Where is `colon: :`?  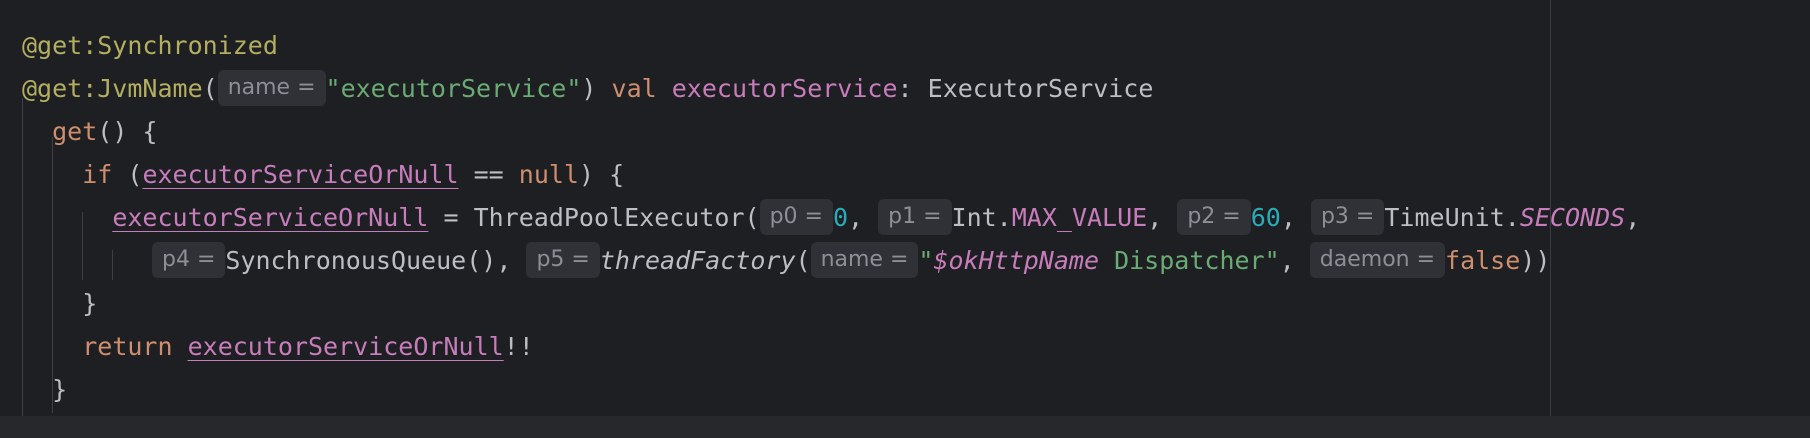
colon: : is located at coordinates (905, 88).